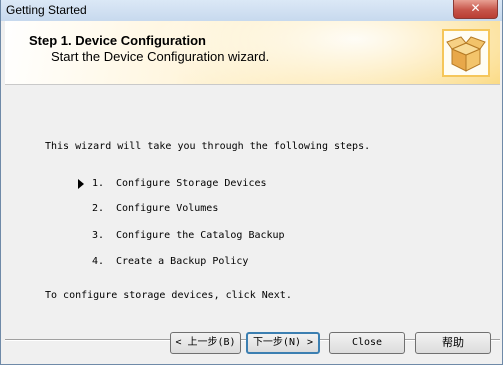  I want to click on step-subtitle: Start the Device Configuration wizard., so click(160, 56).